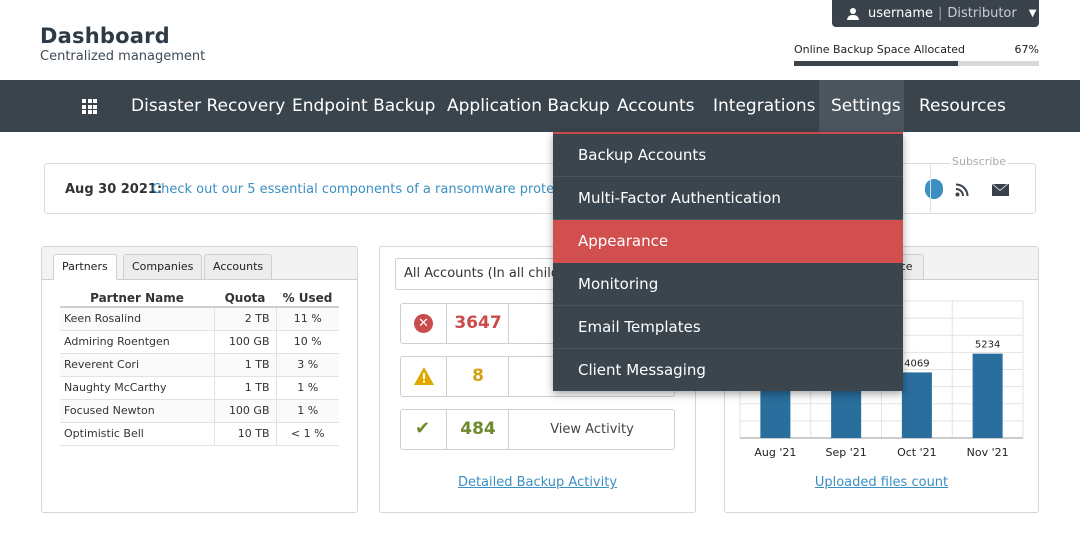 The image size is (1080, 553). Describe the element at coordinates (307, 319) in the screenshot. I see `partner-used: 11 %` at that location.